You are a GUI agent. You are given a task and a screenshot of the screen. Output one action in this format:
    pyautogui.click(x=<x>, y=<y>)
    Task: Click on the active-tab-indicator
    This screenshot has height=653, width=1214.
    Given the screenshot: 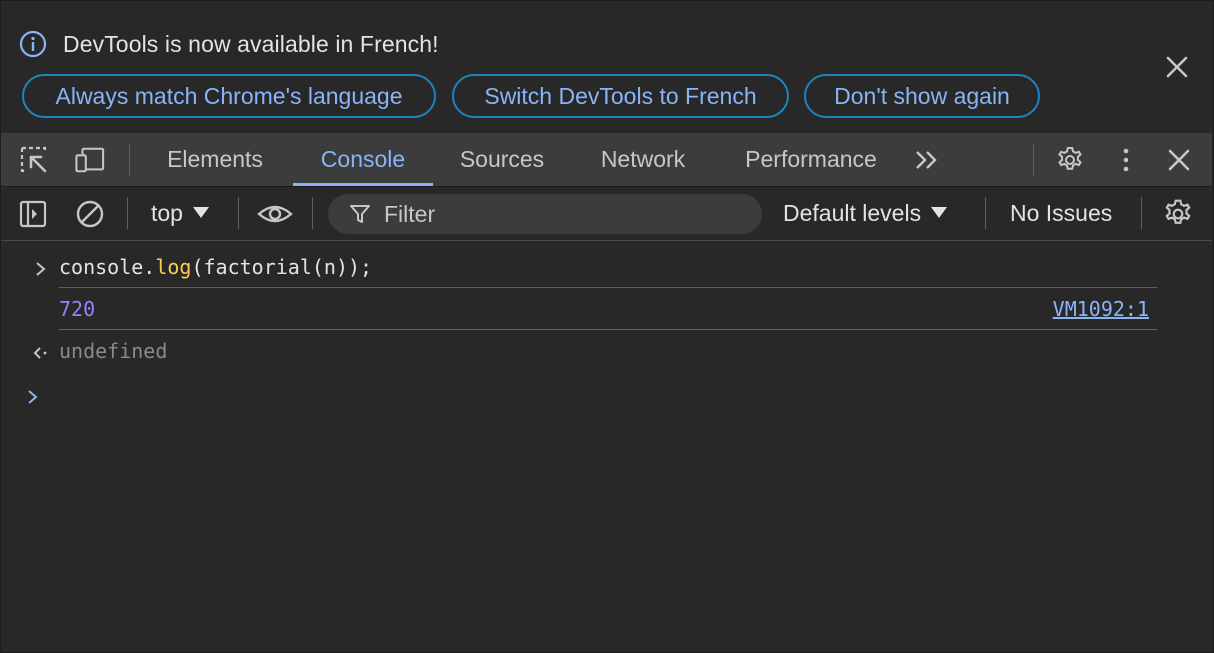 What is the action you would take?
    pyautogui.click(x=363, y=184)
    